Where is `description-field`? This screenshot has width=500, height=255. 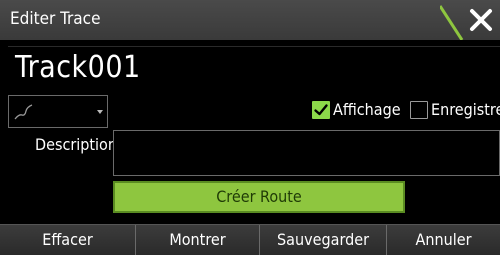
description-field is located at coordinates (306, 153).